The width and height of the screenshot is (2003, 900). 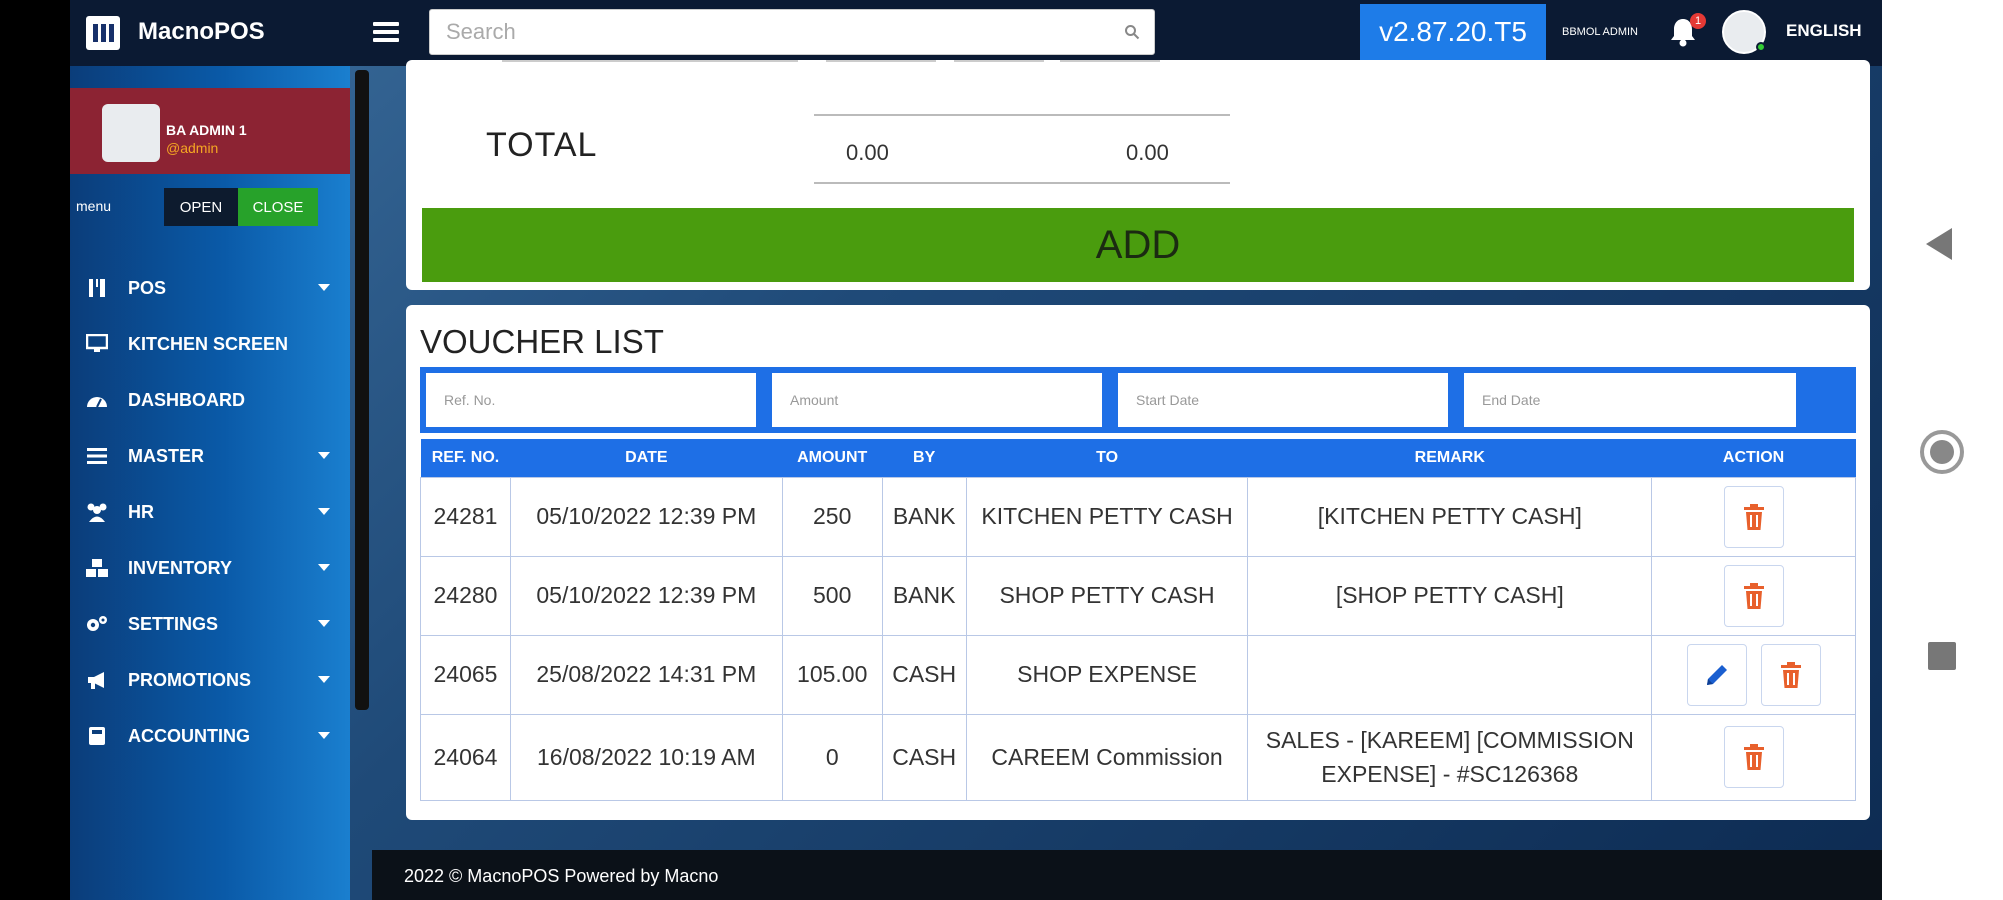 I want to click on column-header-amount: AMOUNT, so click(x=832, y=458).